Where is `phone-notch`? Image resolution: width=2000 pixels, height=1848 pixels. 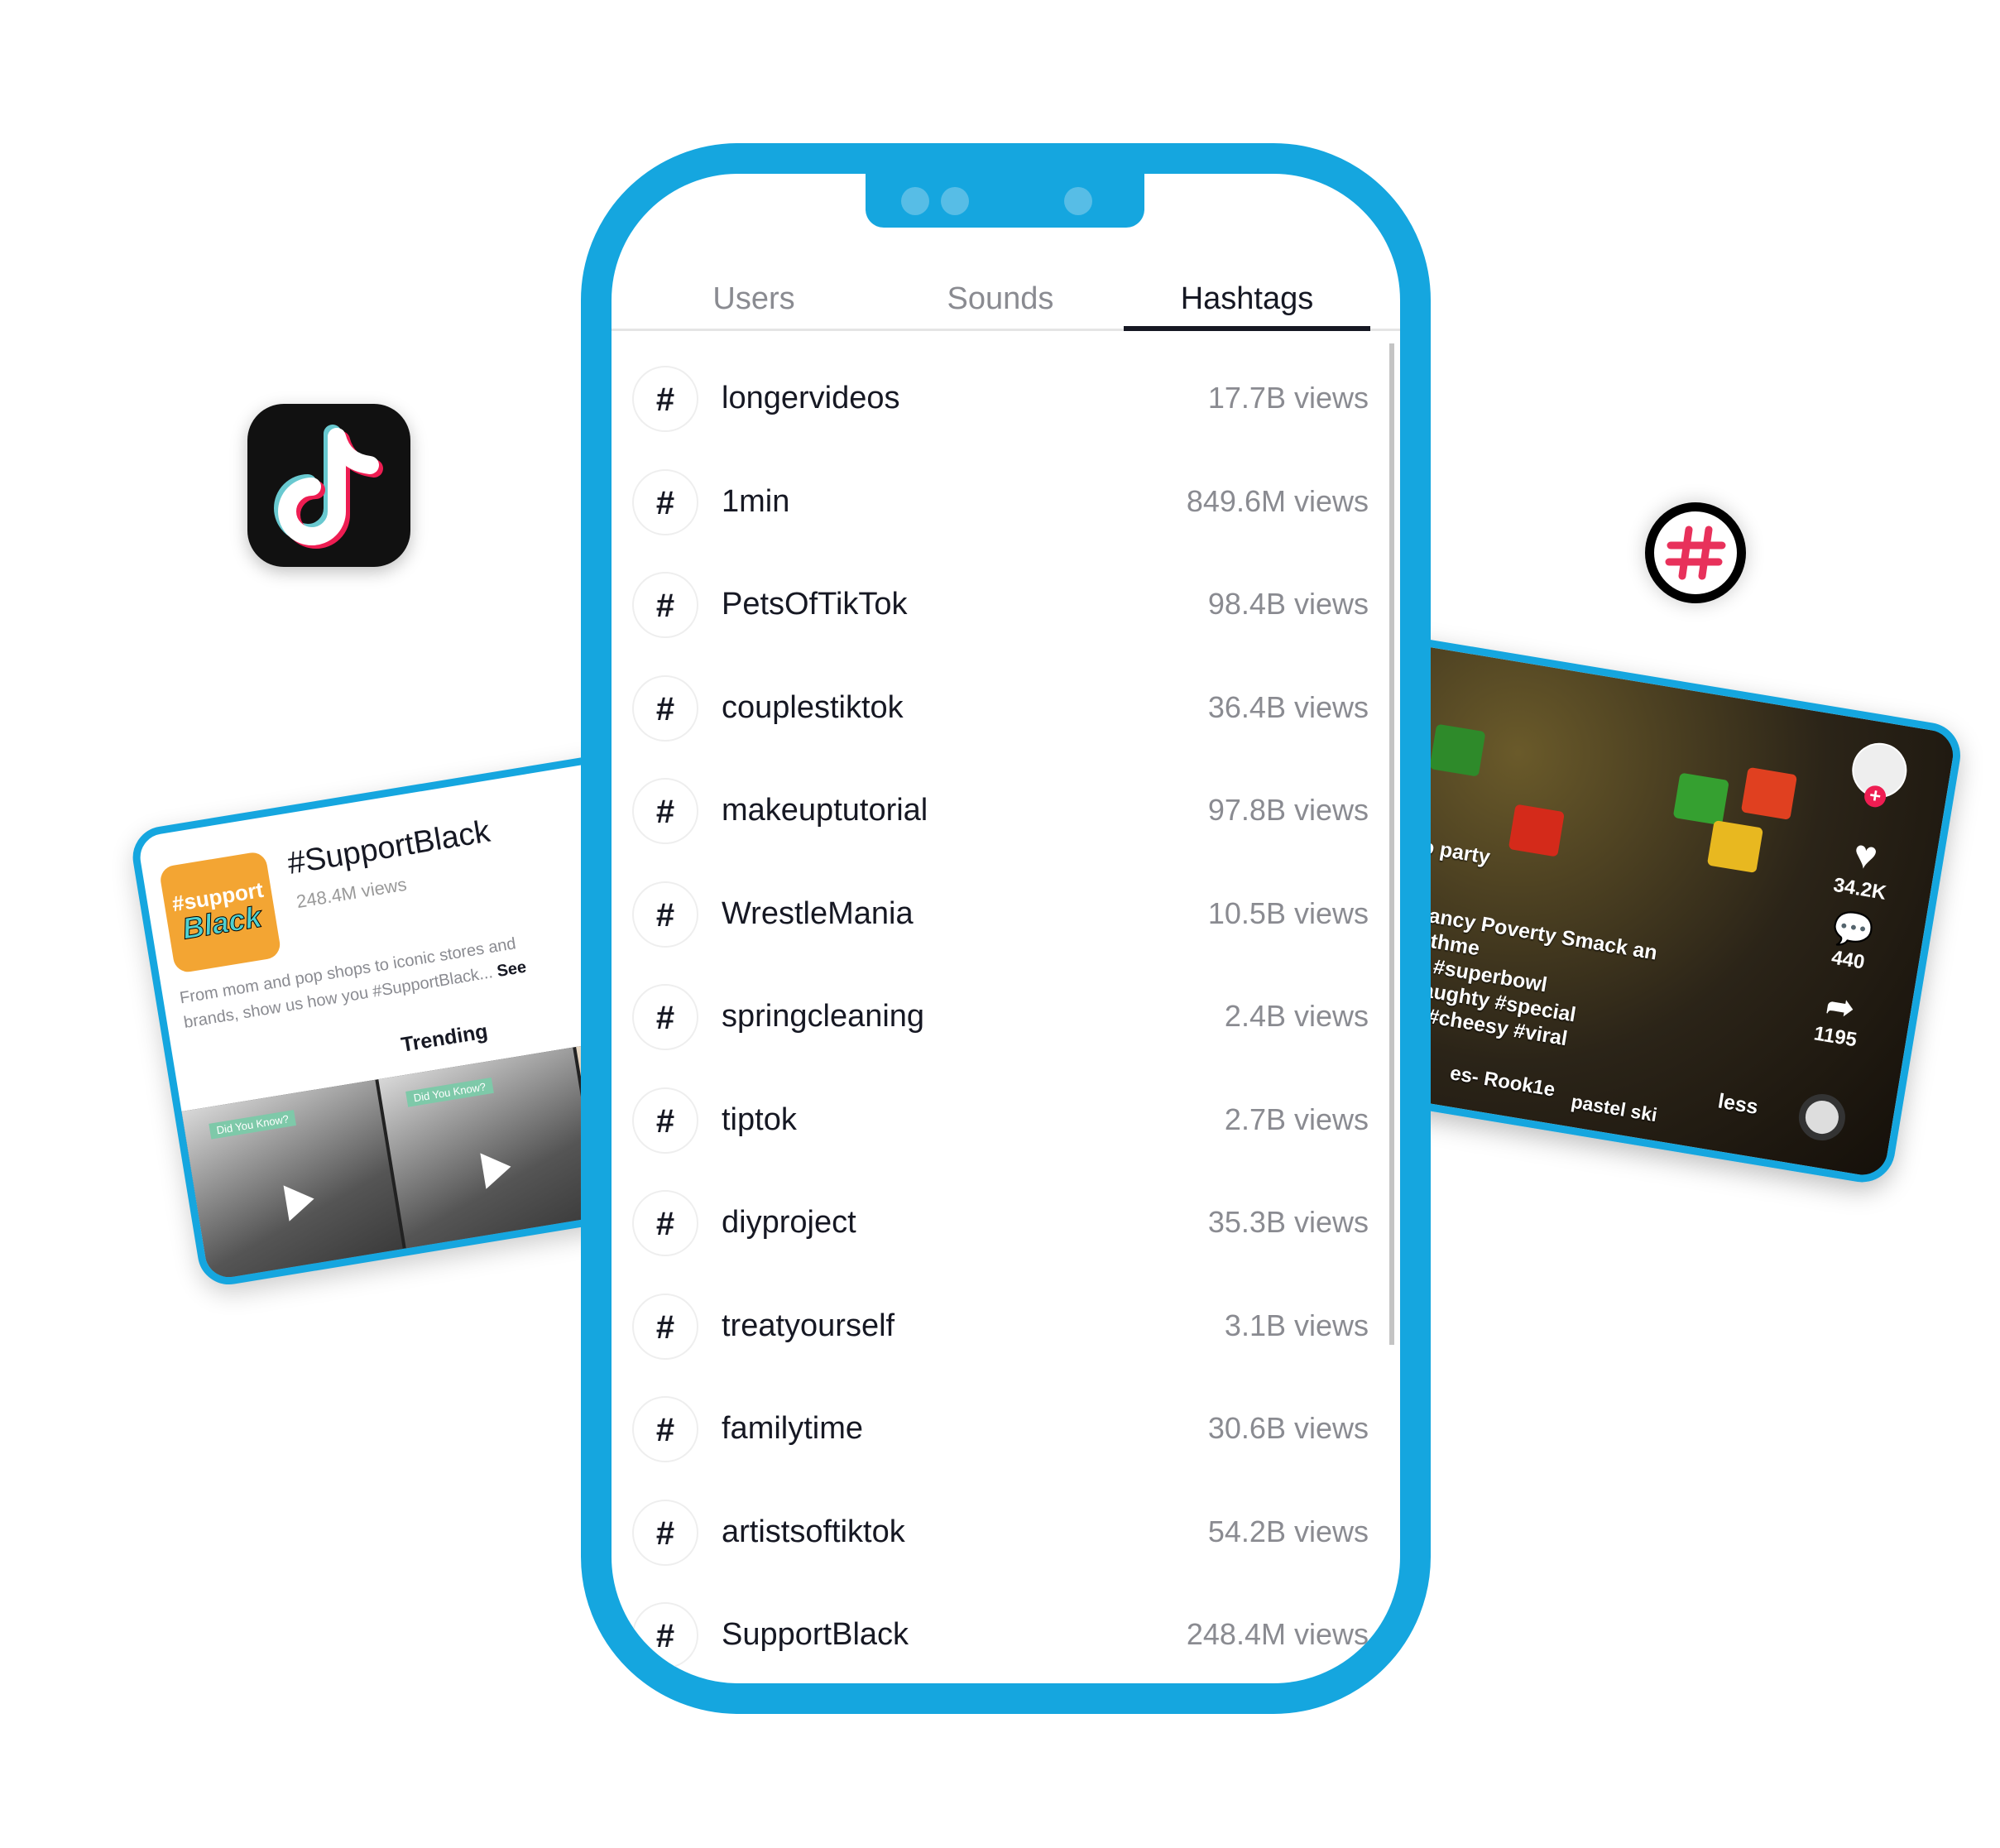
phone-notch is located at coordinates (1005, 201).